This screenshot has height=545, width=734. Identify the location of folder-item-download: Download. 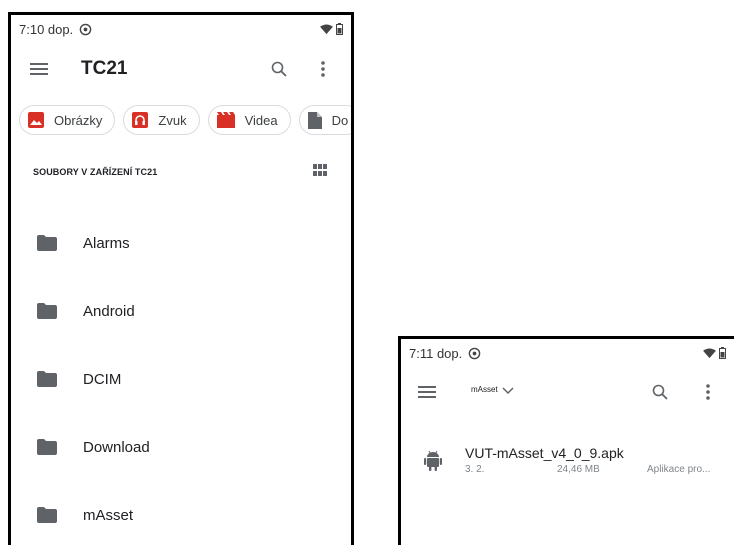
(181, 447).